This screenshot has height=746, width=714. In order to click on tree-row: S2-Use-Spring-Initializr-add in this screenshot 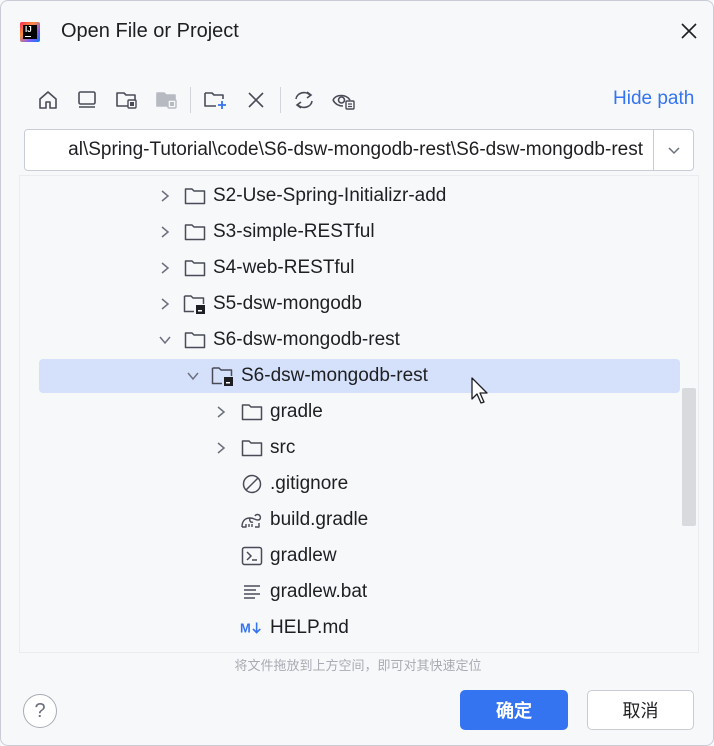, I will do `click(350, 196)`.